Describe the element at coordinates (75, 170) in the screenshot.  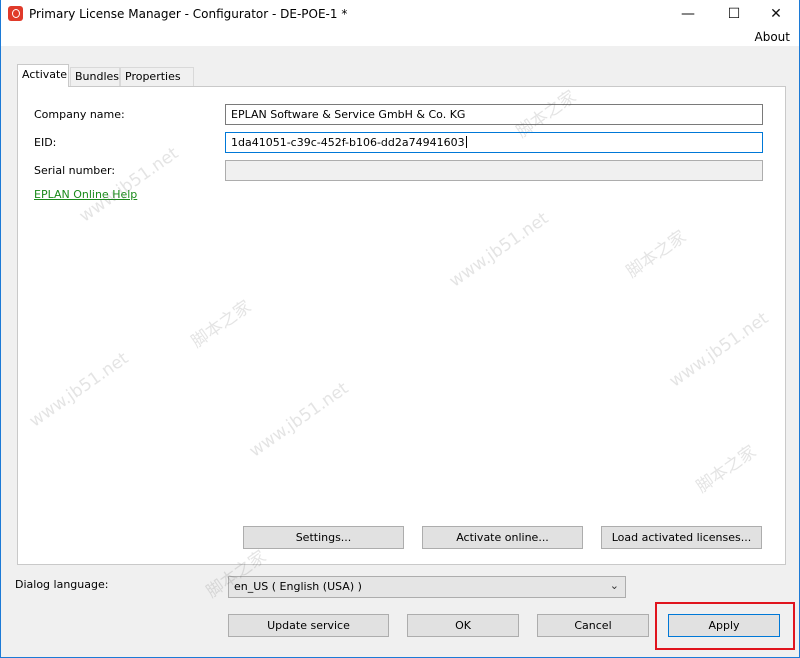
I see `serial-number-label: Serial number:` at that location.